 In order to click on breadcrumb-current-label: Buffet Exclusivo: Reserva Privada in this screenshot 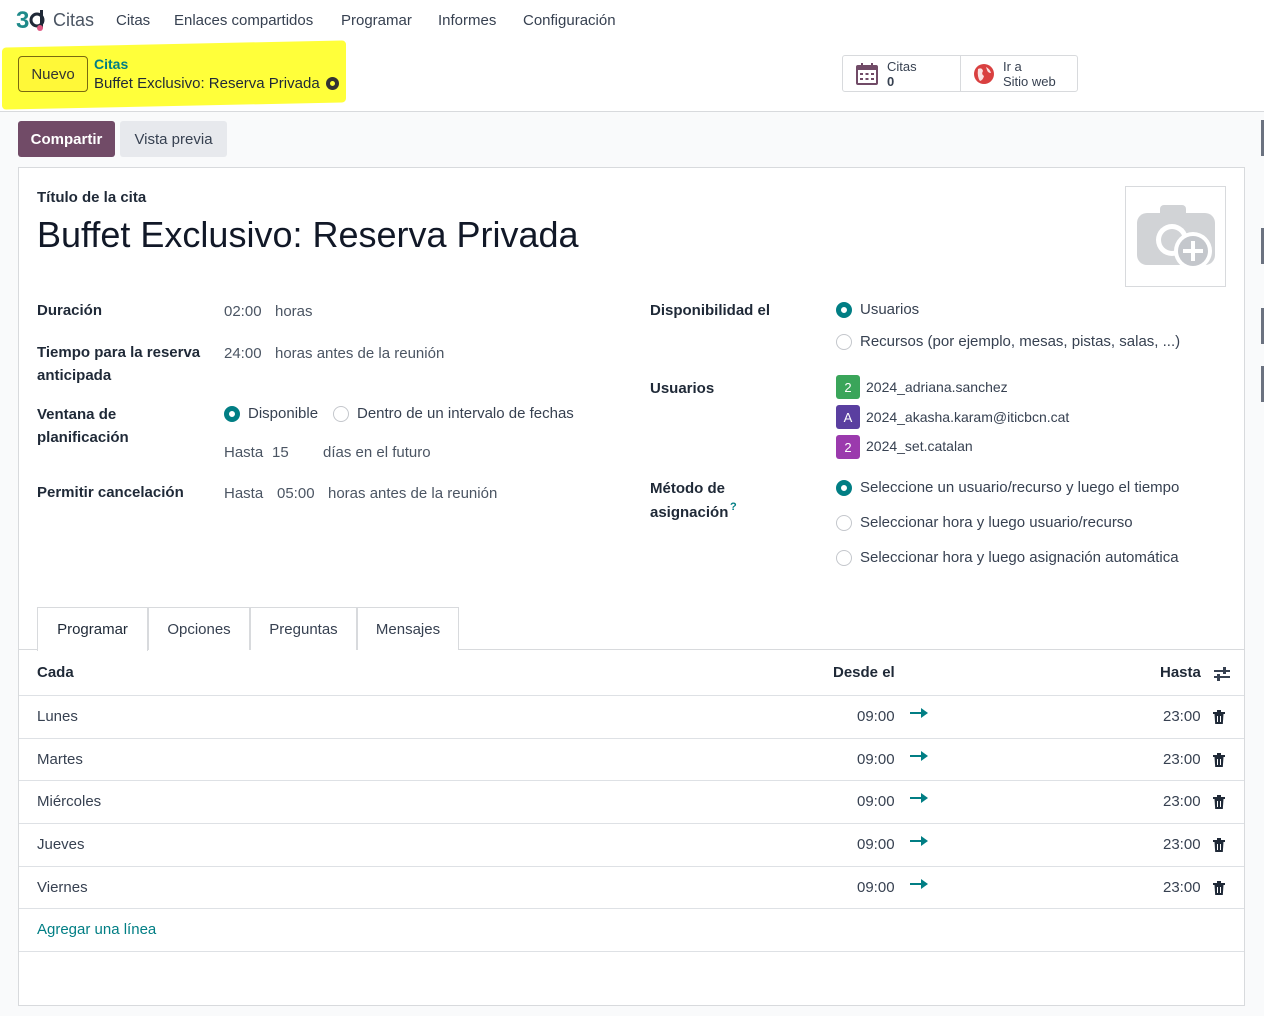, I will do `click(207, 83)`.